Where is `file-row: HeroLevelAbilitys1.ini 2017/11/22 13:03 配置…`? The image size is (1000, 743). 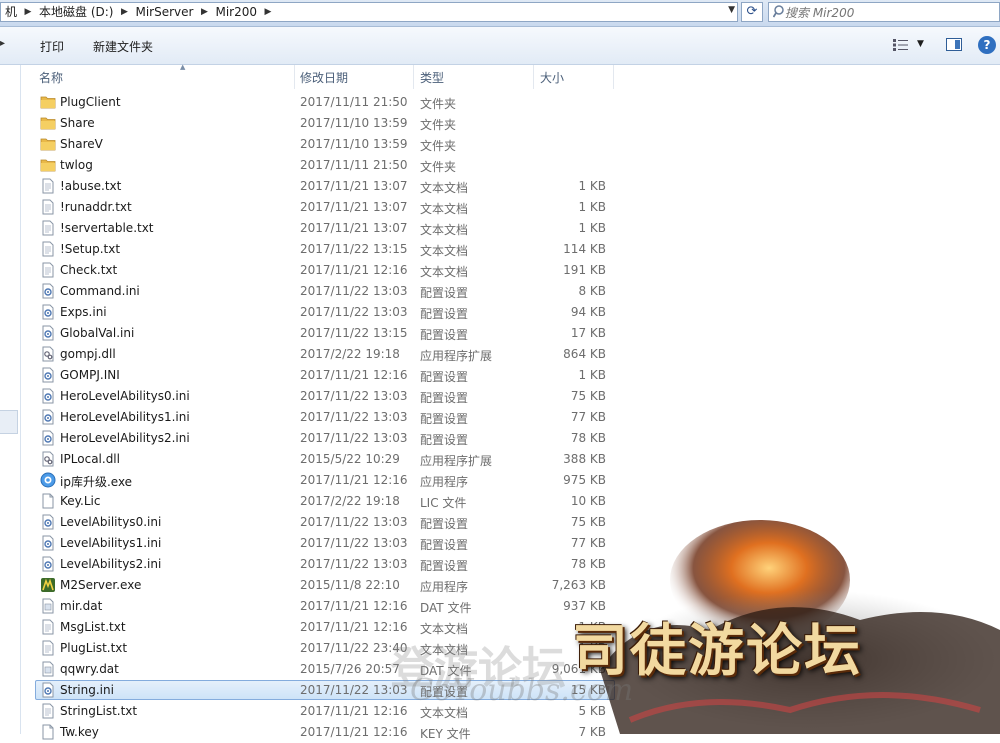 file-row: HeroLevelAbilitys1.ini 2017/11/22 13:03 配置… is located at coordinates (510, 417).